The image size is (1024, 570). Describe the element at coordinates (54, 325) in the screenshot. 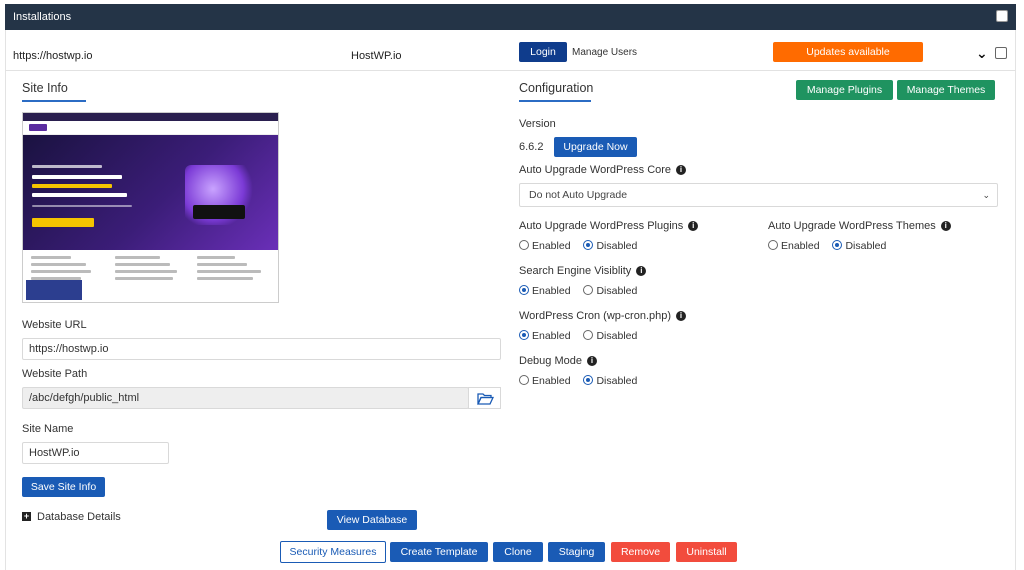

I see `website-url-label: Website URL` at that location.